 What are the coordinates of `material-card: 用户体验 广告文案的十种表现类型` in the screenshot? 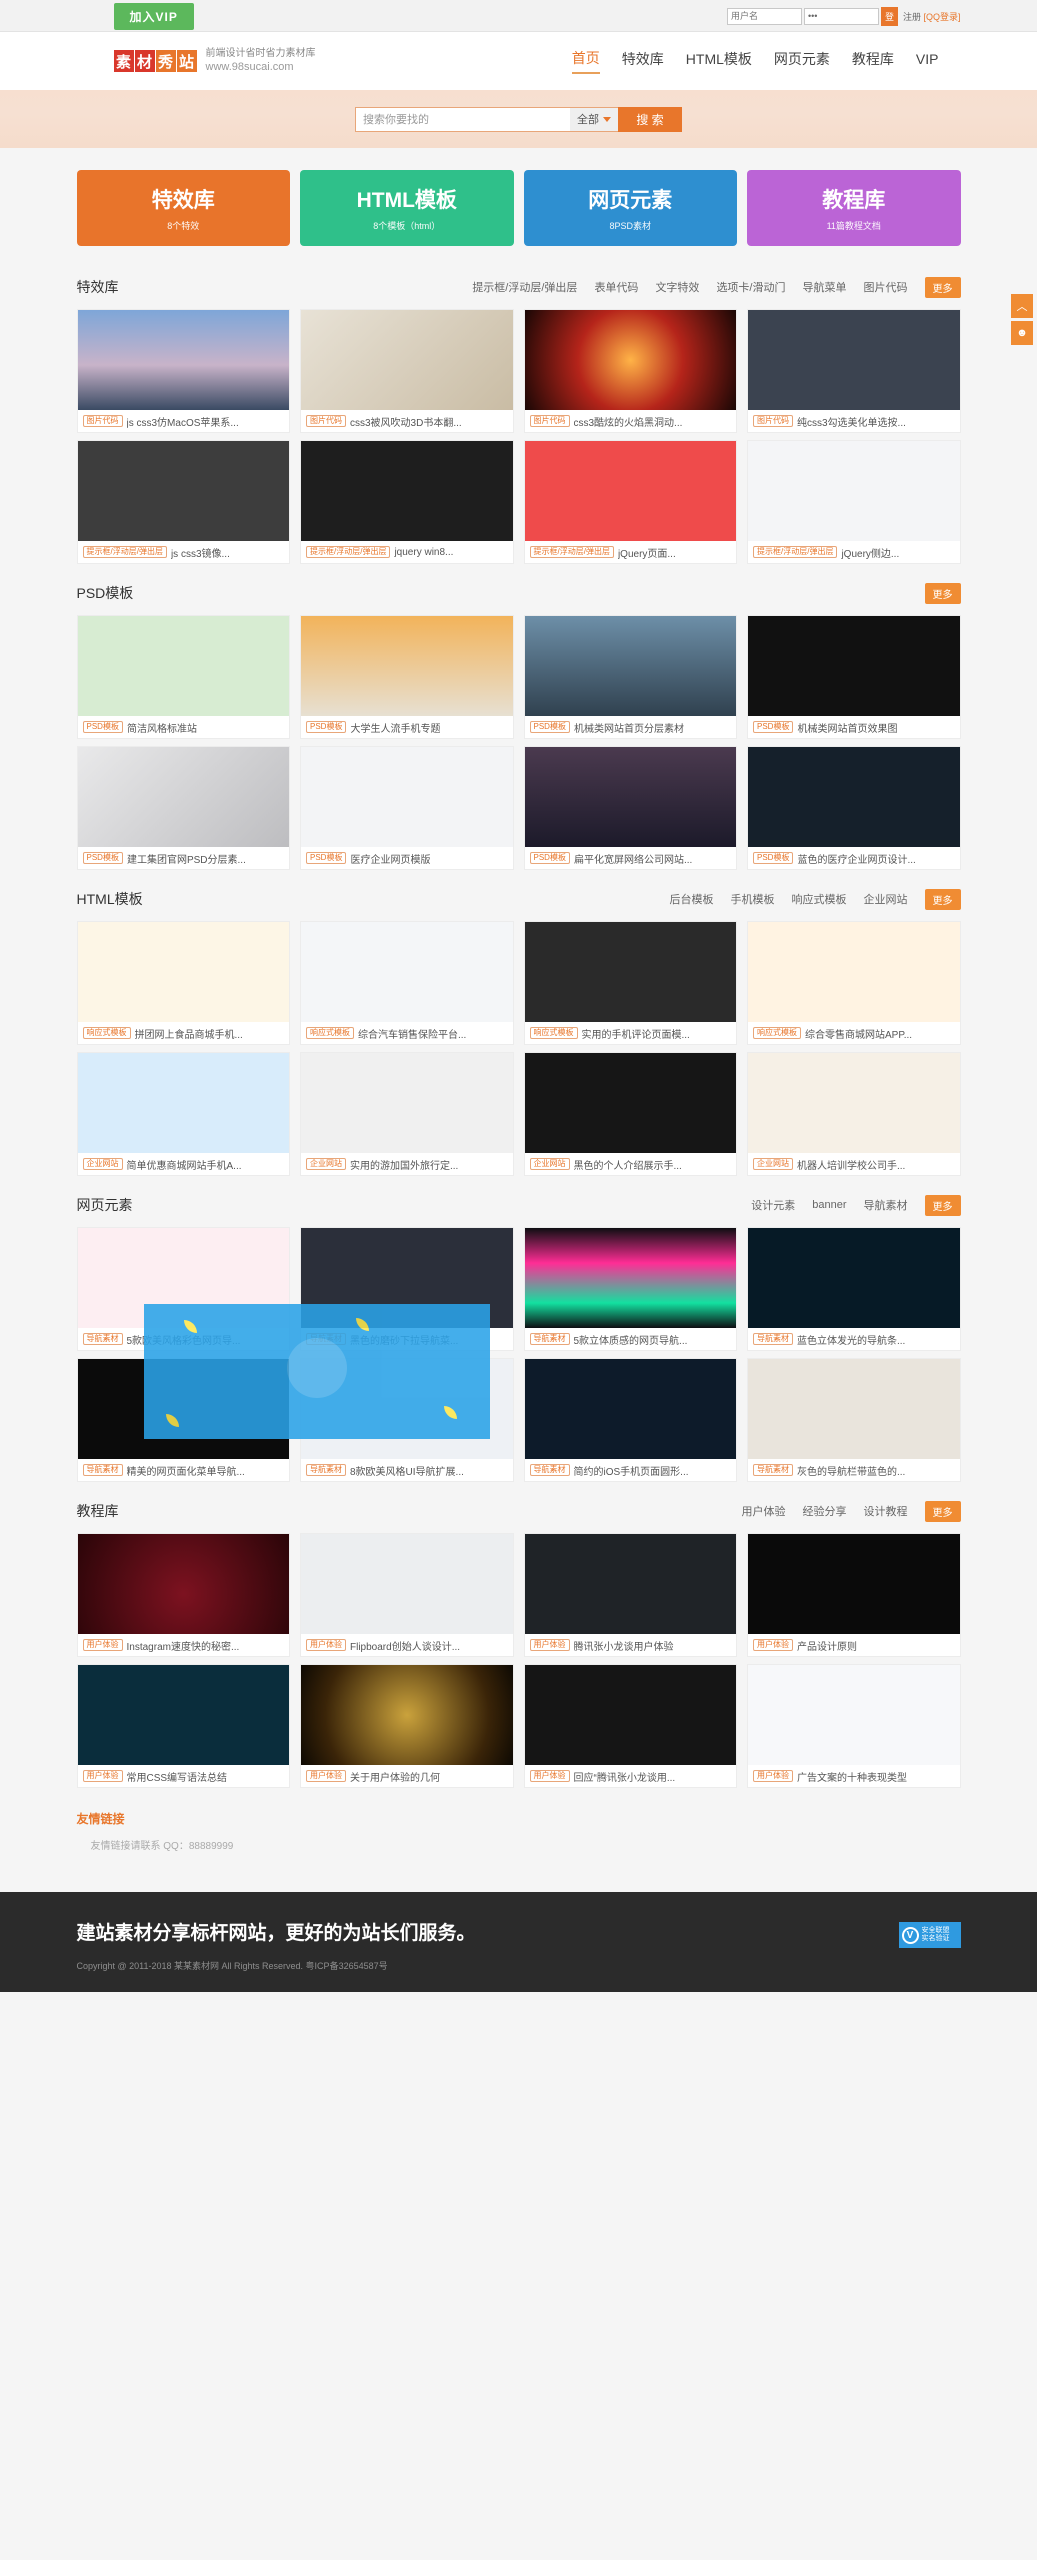 It's located at (854, 1726).